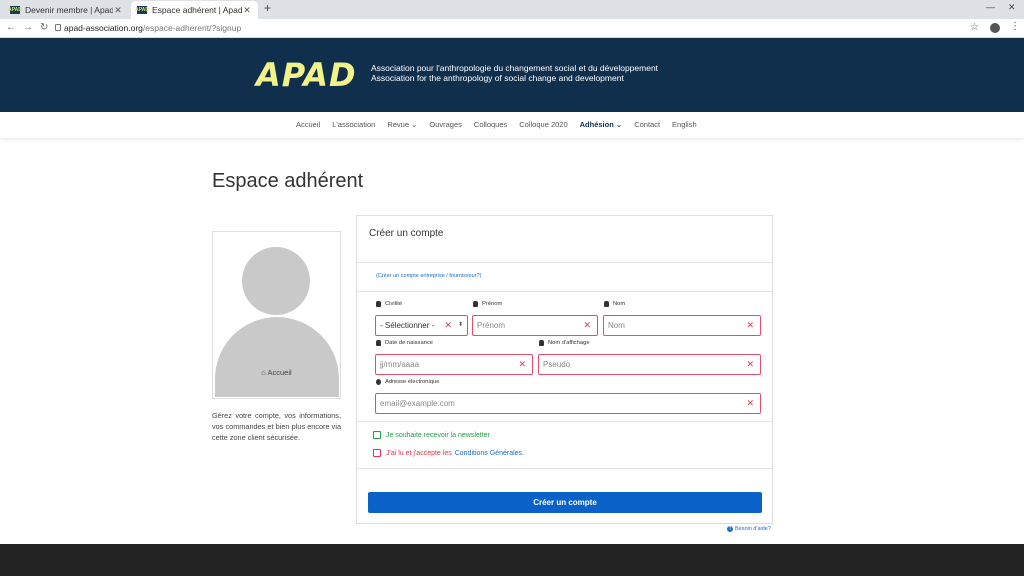 This screenshot has height=576, width=1024. I want to click on birthdate-input: jj/mm/aaaa ✕, so click(454, 364).